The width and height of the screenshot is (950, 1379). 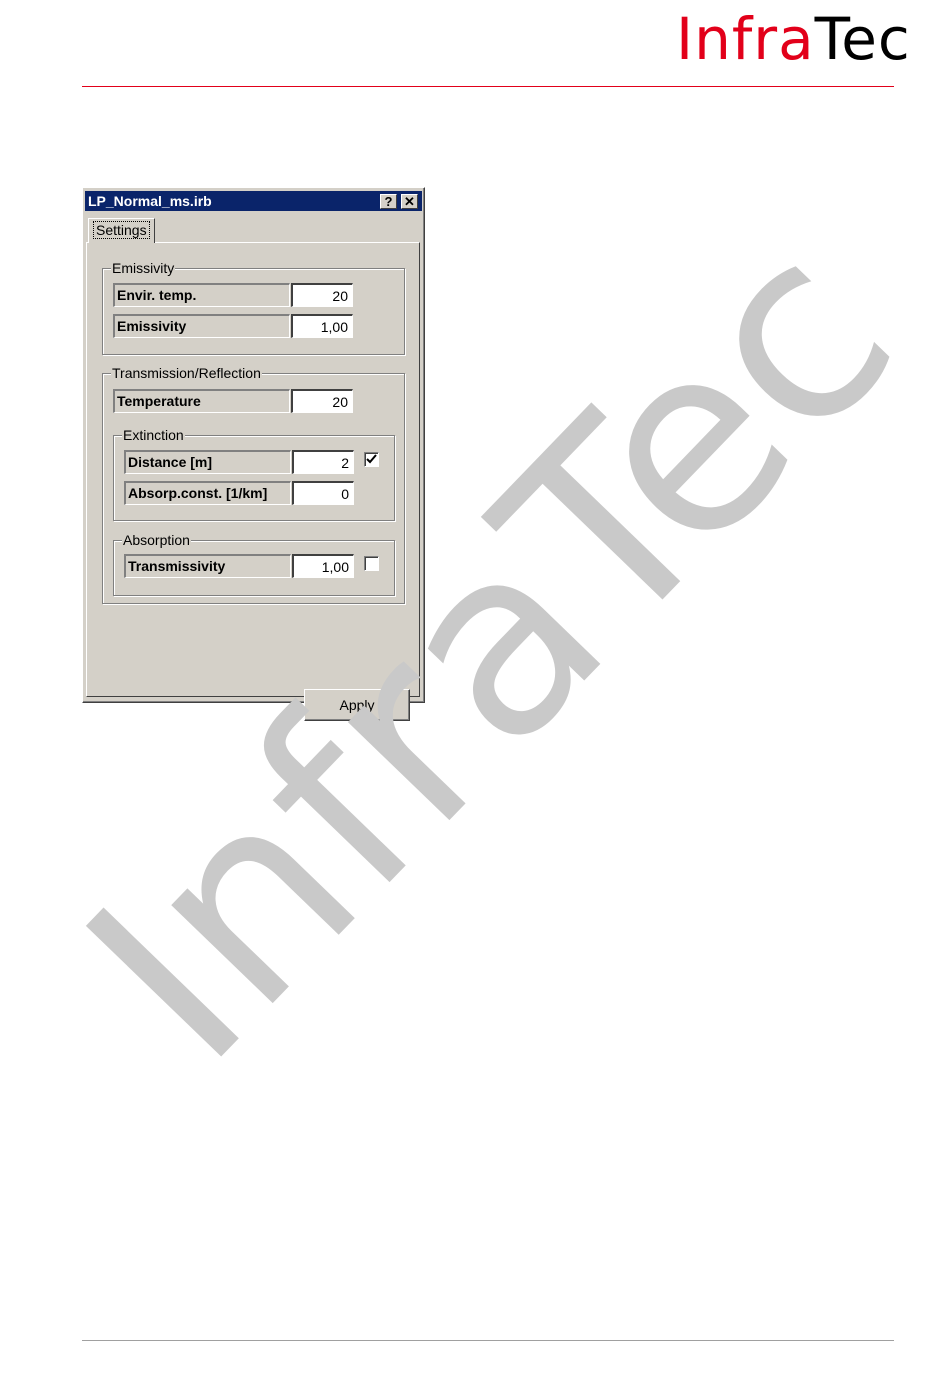 What do you see at coordinates (388, 201) in the screenshot?
I see `help-button: ?` at bounding box center [388, 201].